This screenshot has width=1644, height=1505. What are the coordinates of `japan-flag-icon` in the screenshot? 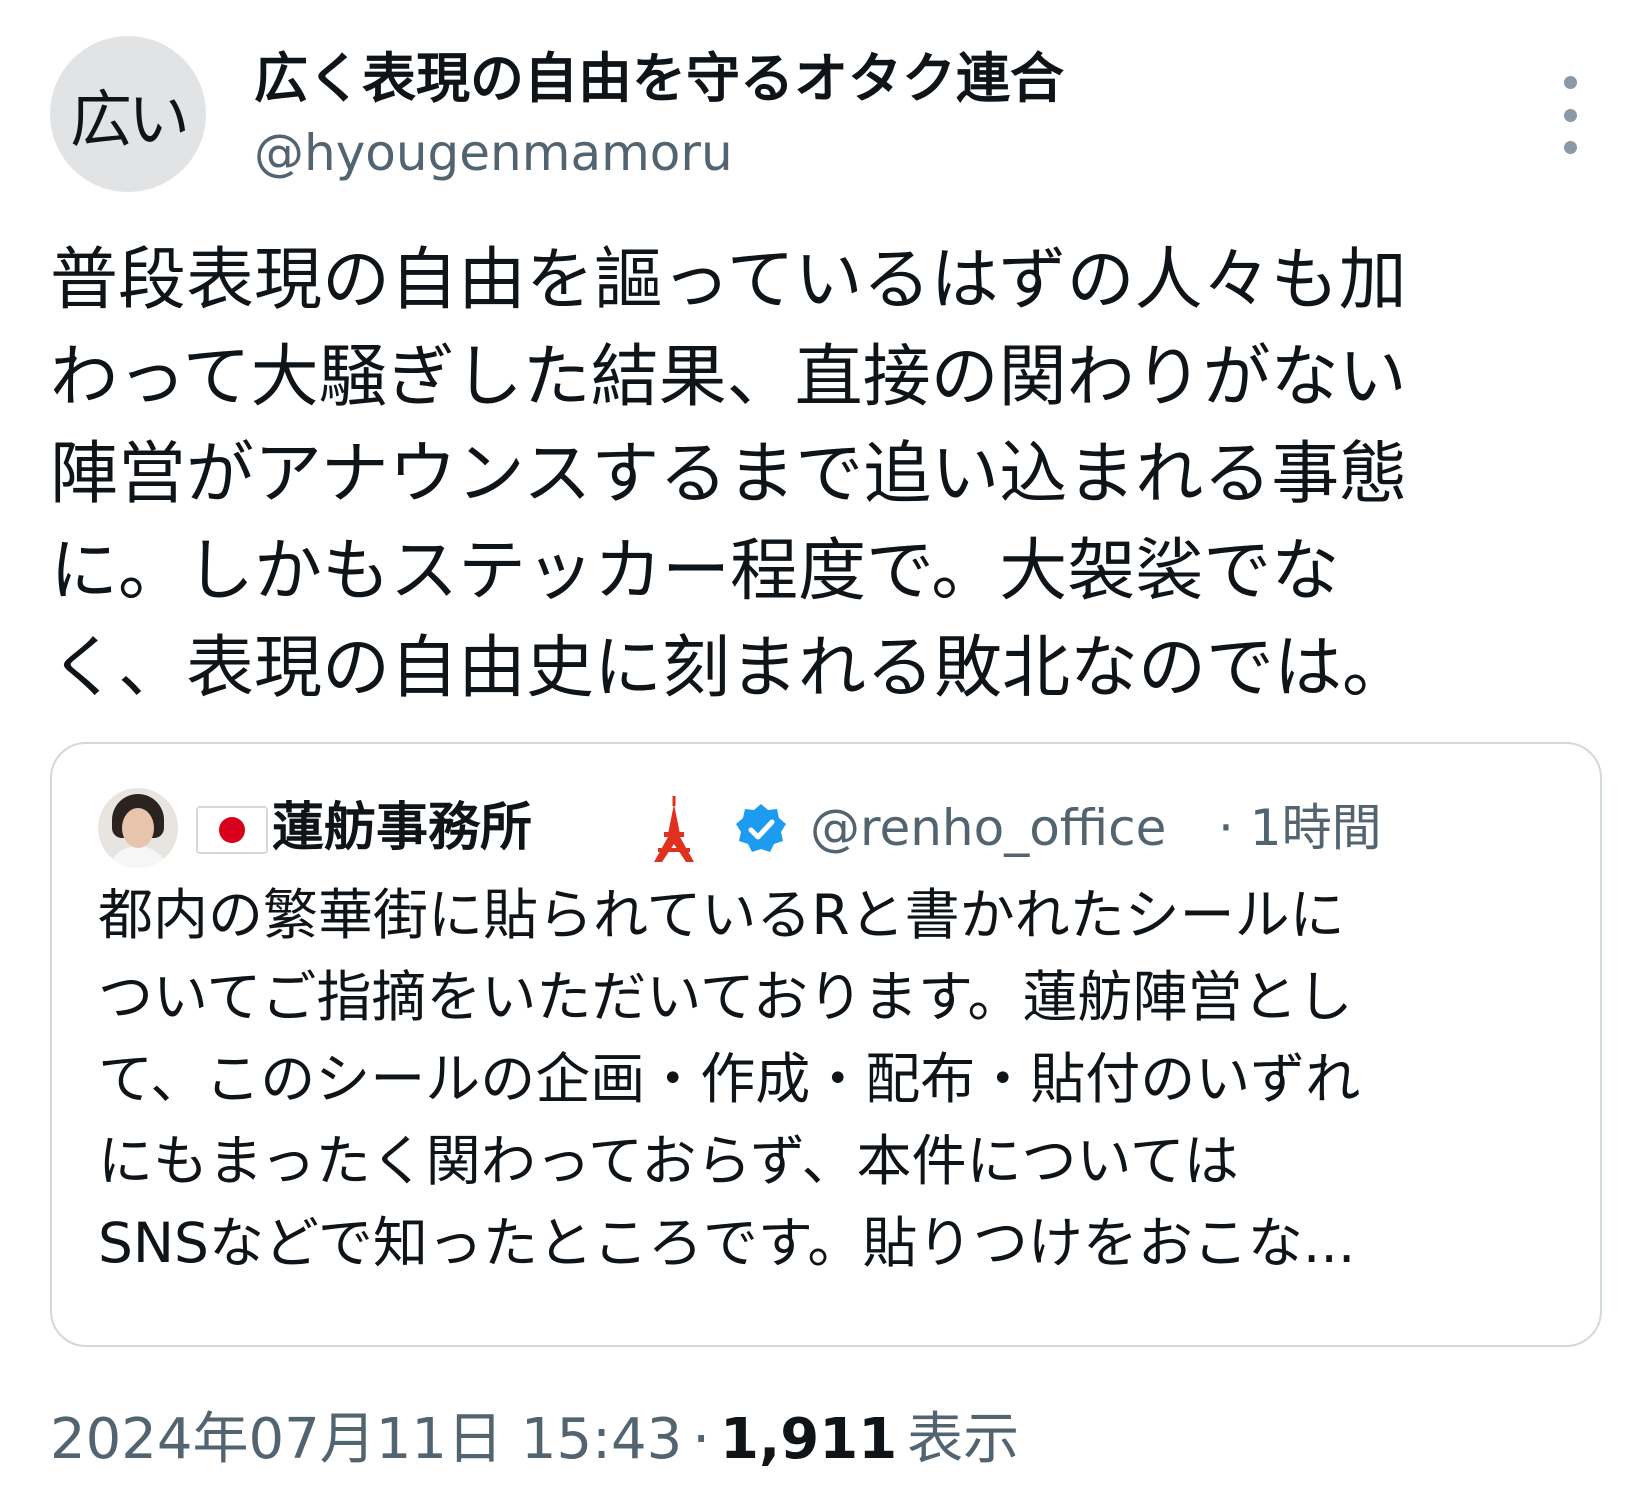 It's located at (232, 830).